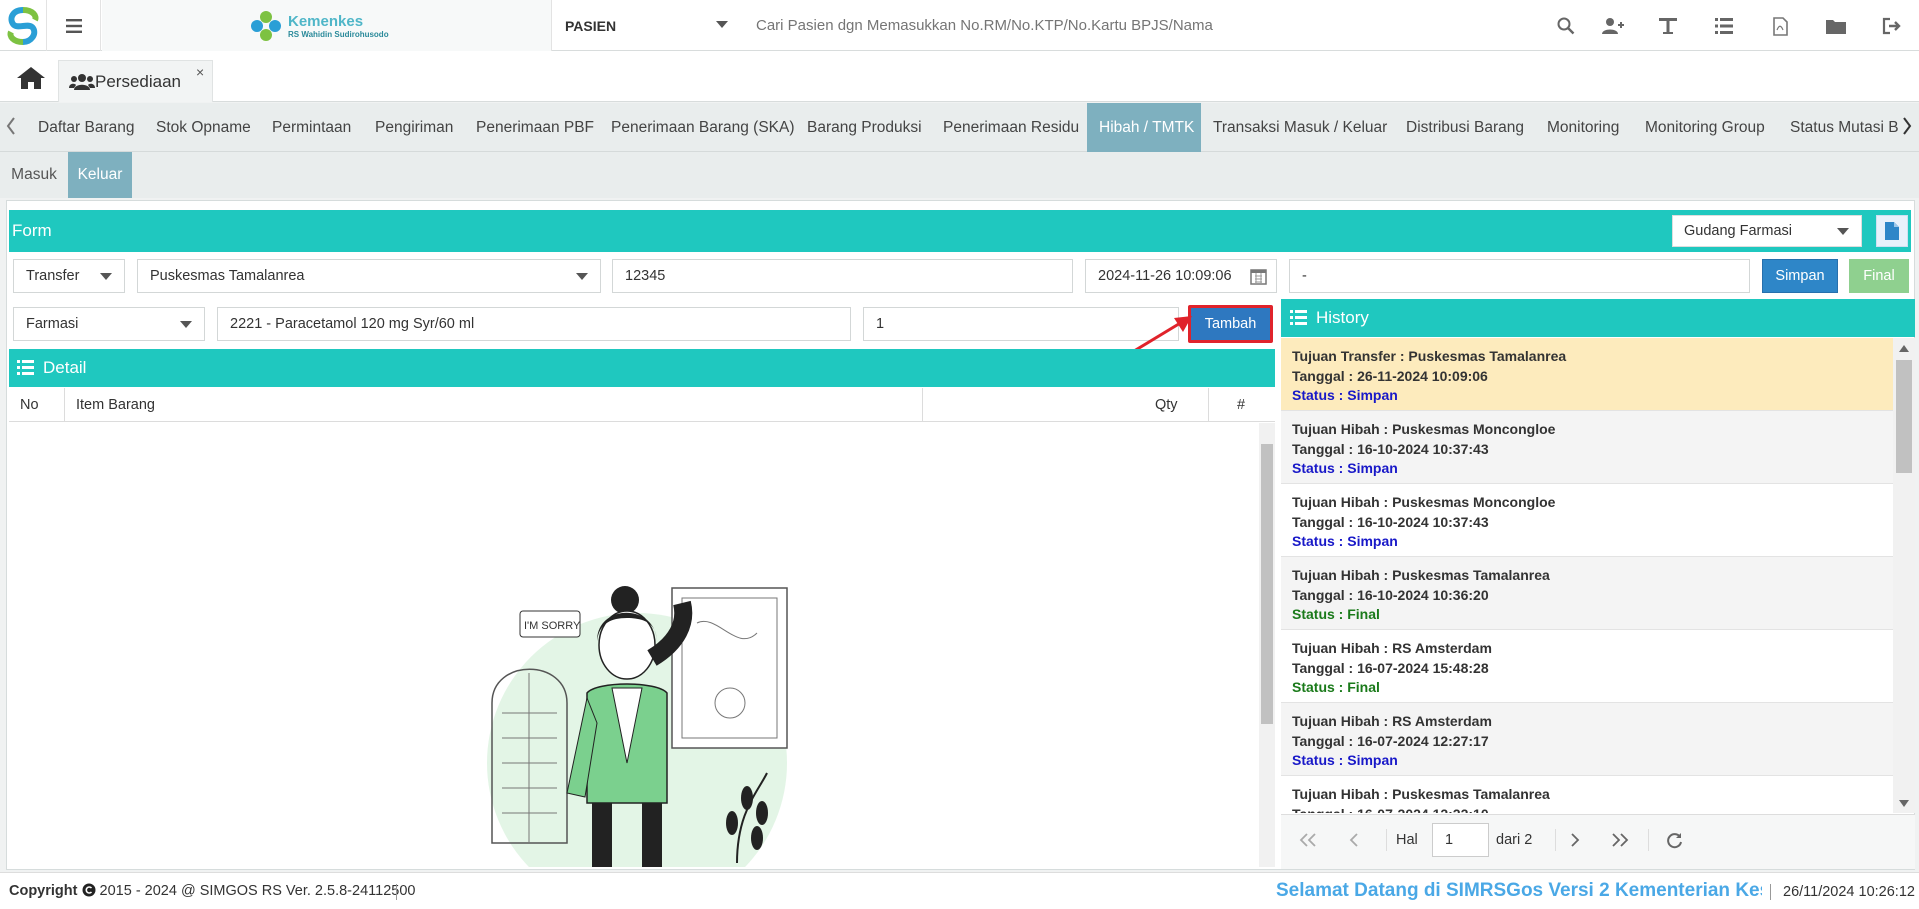 This screenshot has height=909, width=1919. I want to click on tanggal-input: 2024-11-26 10:09:06, so click(1181, 276).